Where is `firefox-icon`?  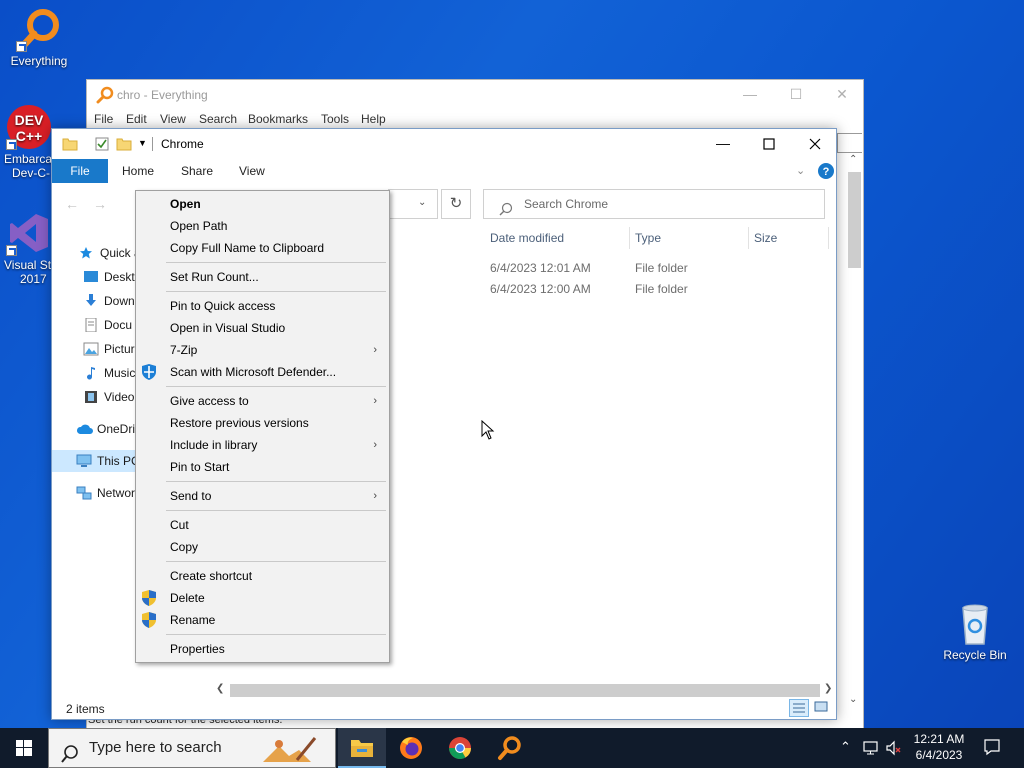
firefox-icon is located at coordinates (411, 748).